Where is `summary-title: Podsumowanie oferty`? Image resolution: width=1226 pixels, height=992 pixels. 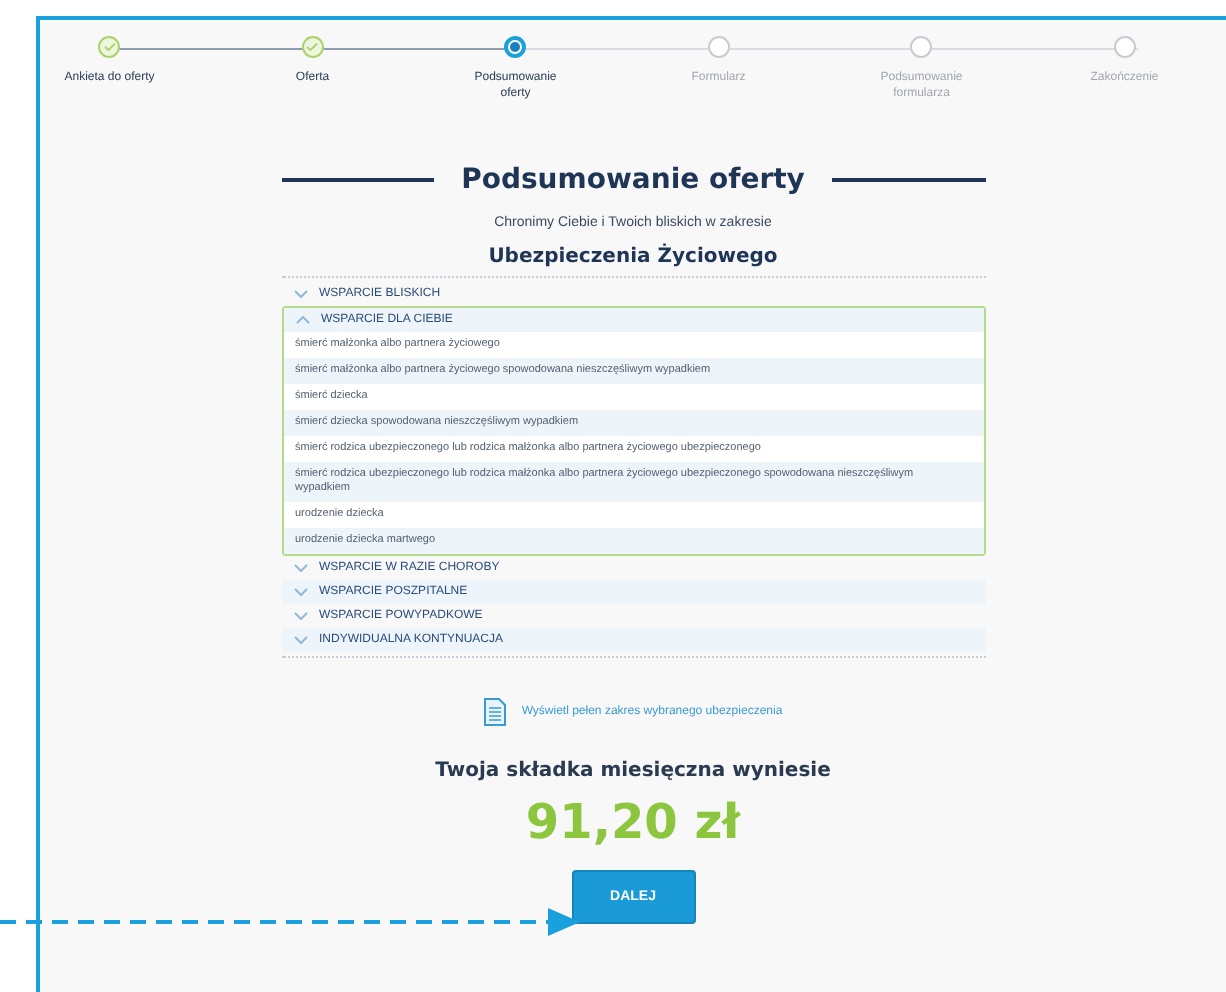 summary-title: Podsumowanie oferty is located at coordinates (633, 180).